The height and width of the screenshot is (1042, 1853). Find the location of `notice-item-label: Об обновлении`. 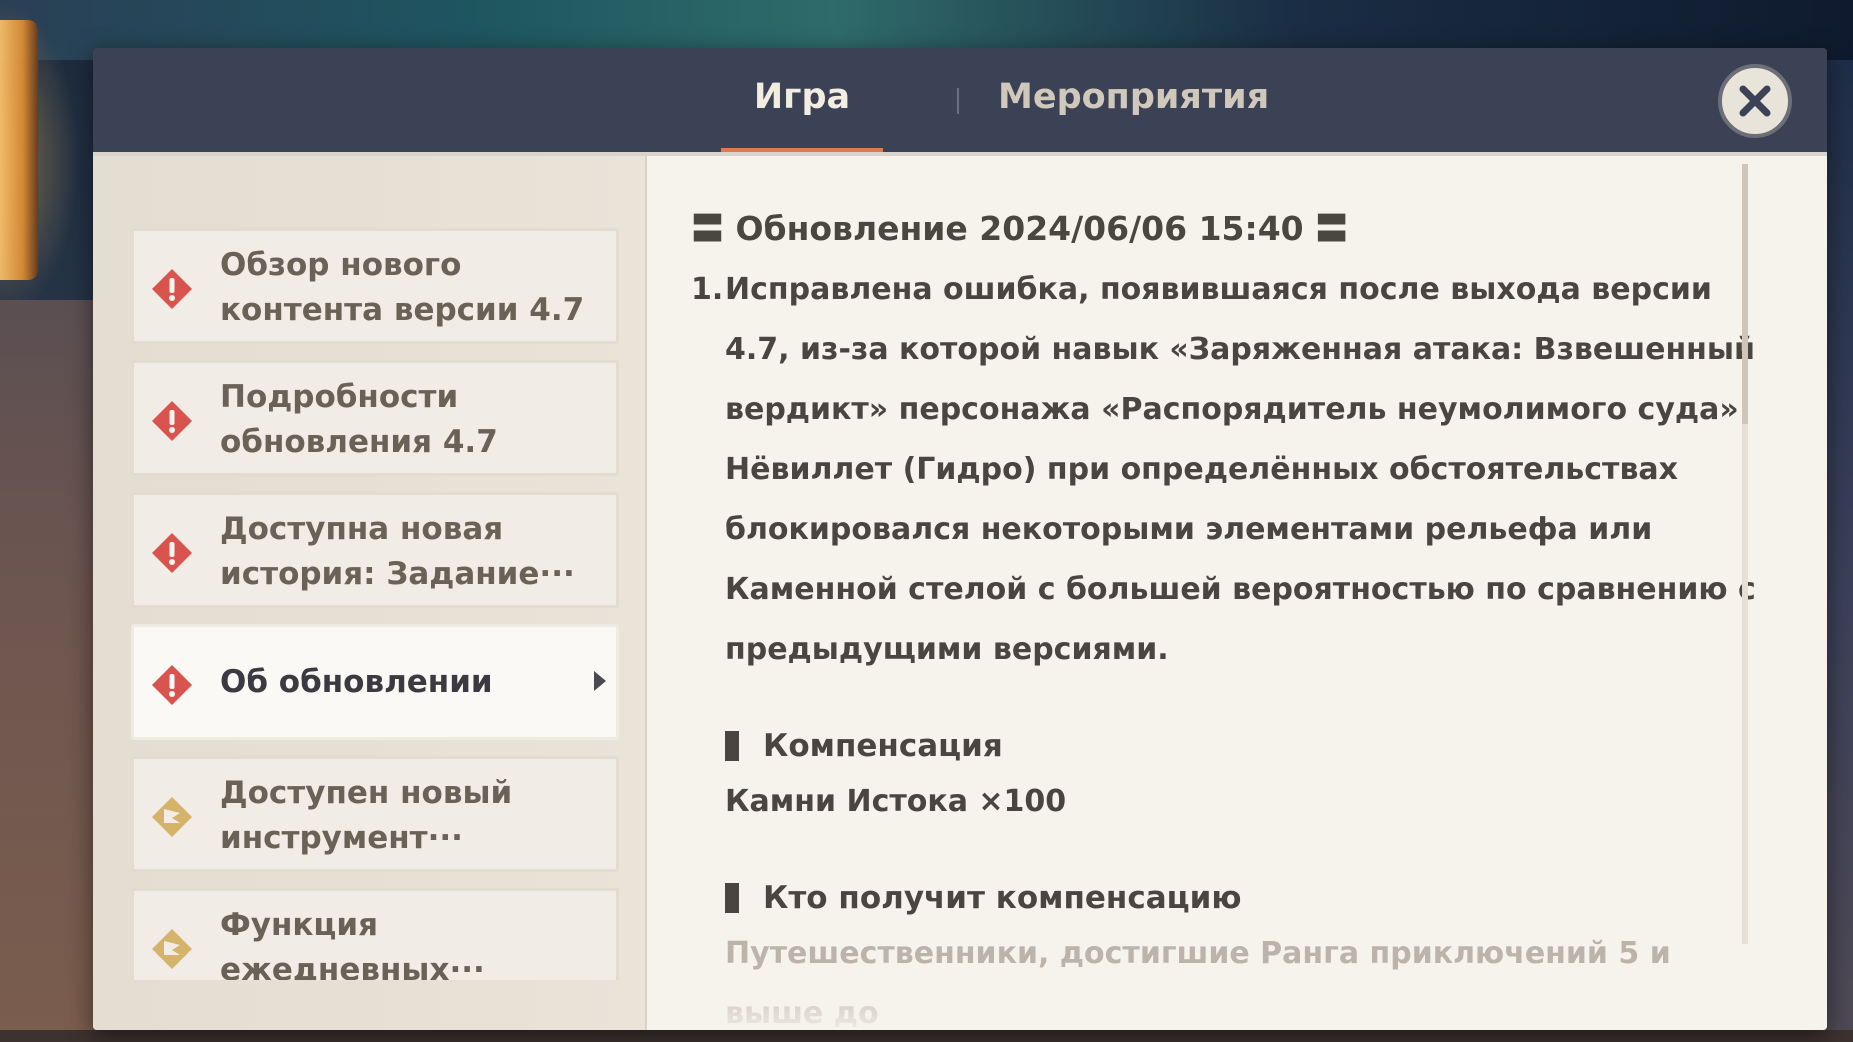

notice-item-label: Об обновлении is located at coordinates (356, 682).